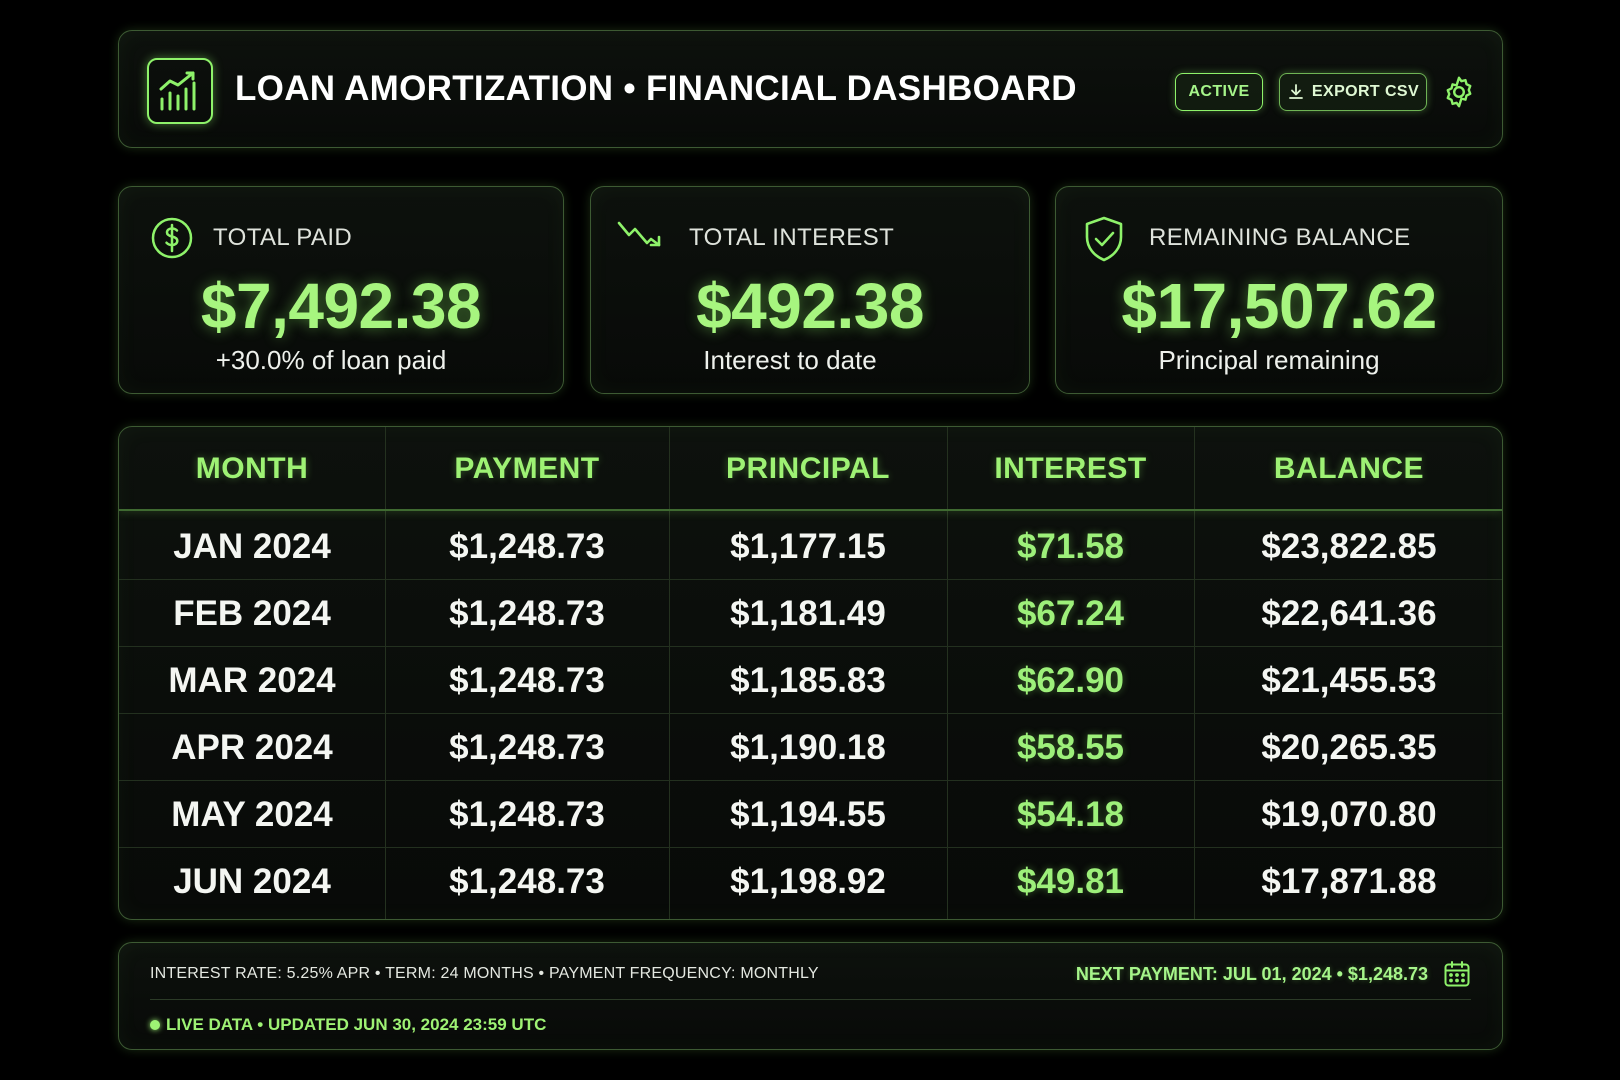 This screenshot has width=1620, height=1080. What do you see at coordinates (283, 237) in the screenshot?
I see `total-paid-label: TOTAL PAID` at bounding box center [283, 237].